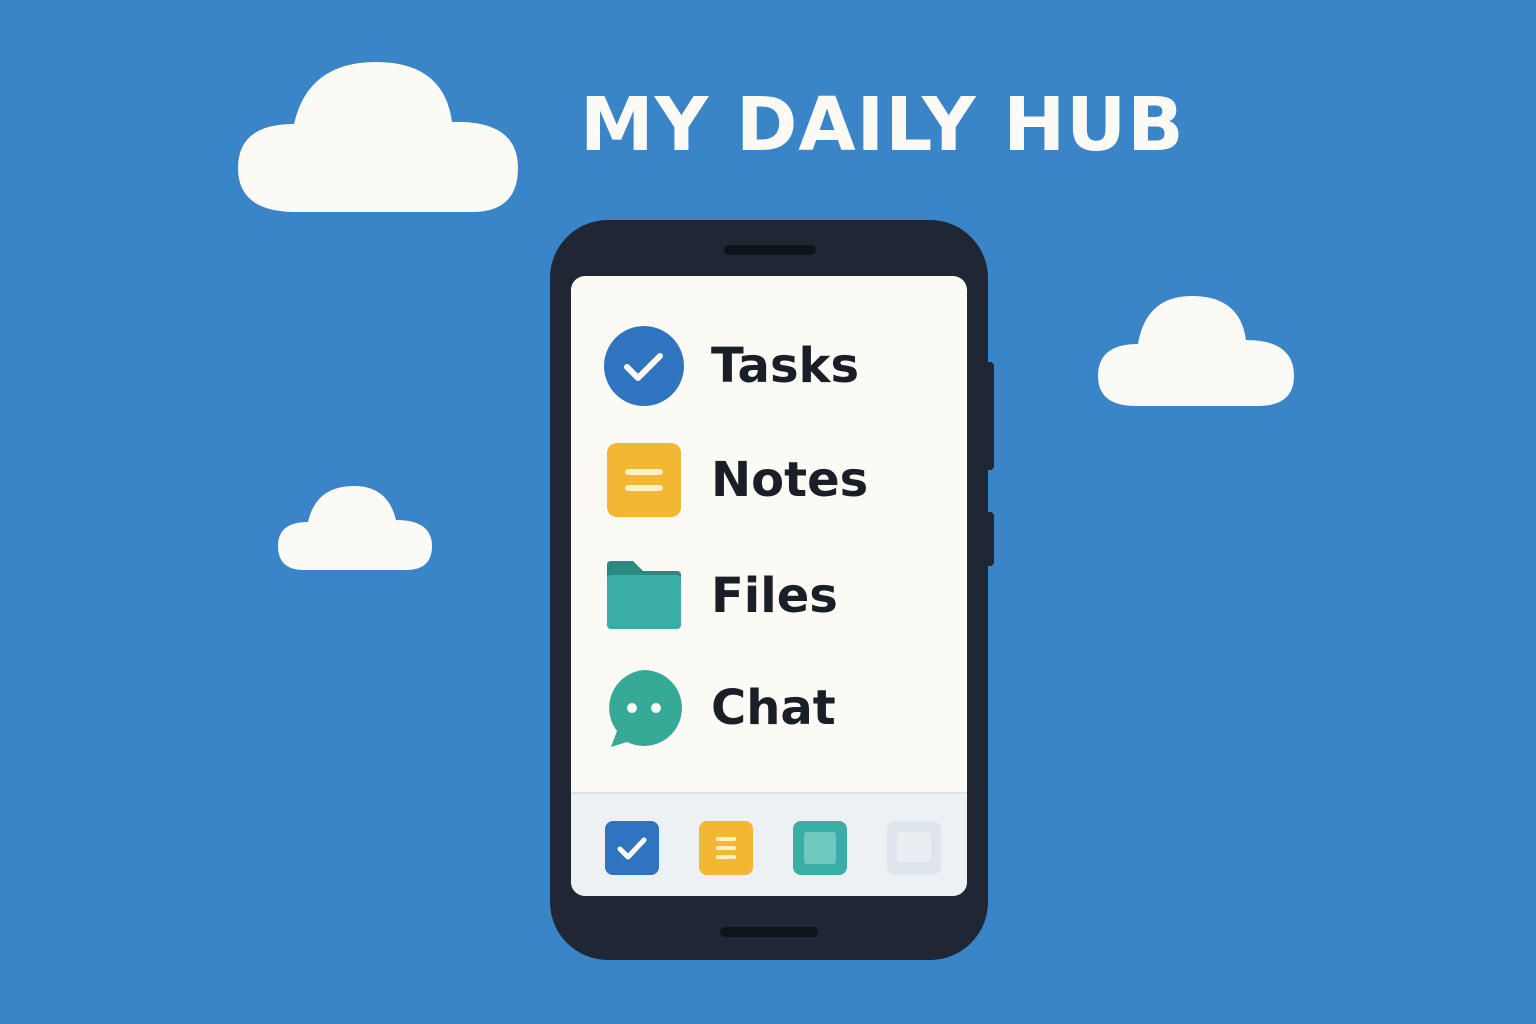  Describe the element at coordinates (785, 366) in the screenshot. I see `app-label-tasks: Tasks` at that location.